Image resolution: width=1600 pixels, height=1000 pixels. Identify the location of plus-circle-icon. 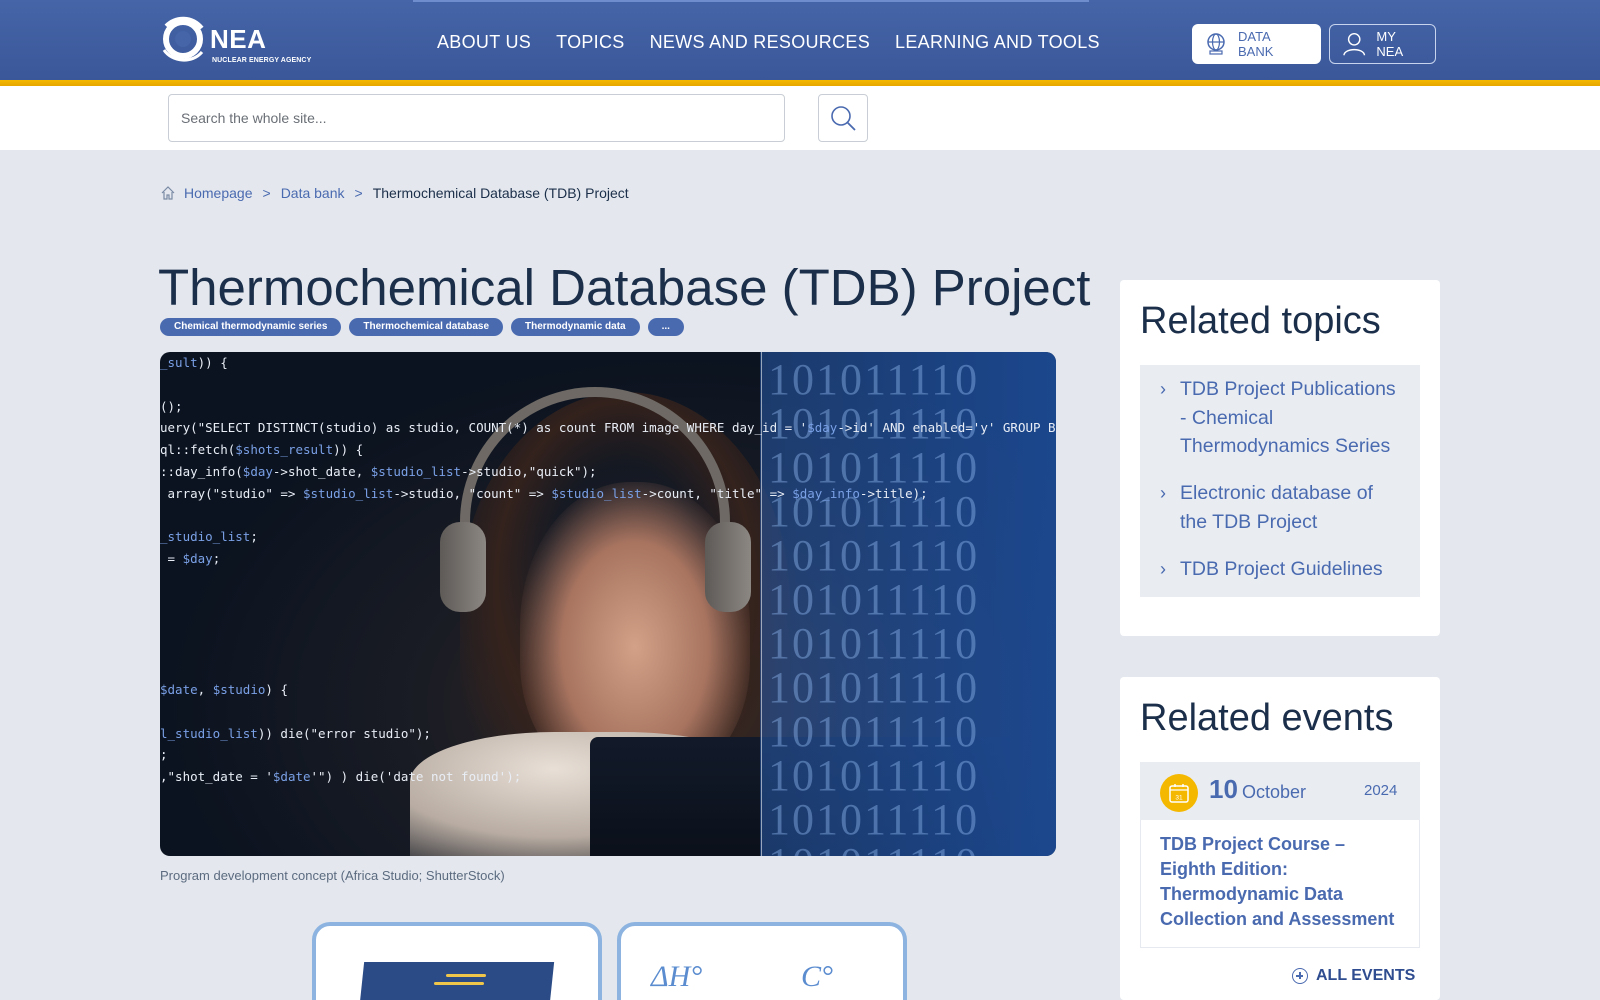
(1300, 976).